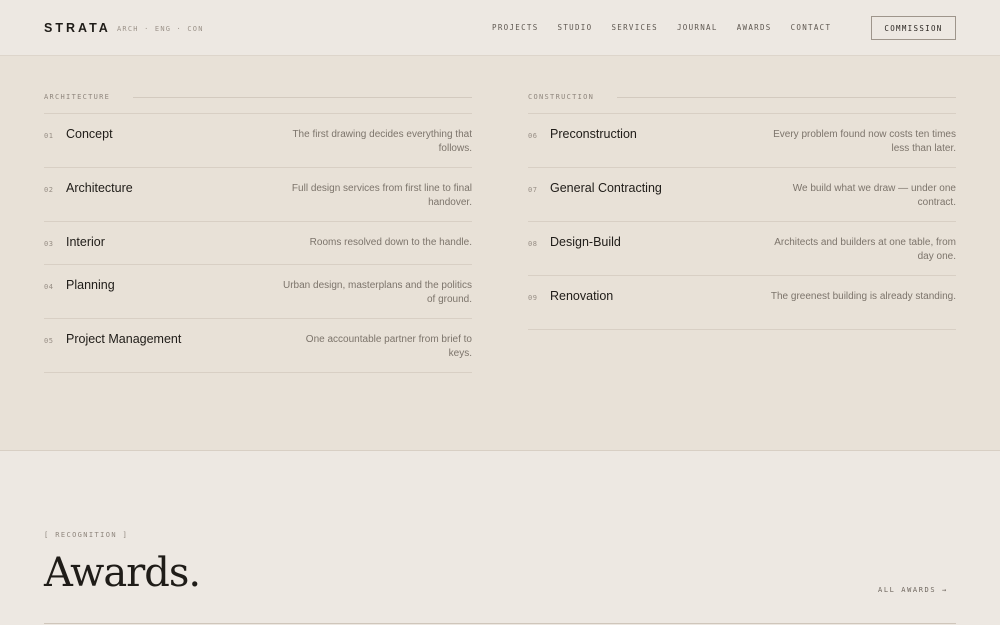 The image size is (1000, 625). I want to click on service-name: Architecture, so click(99, 188).